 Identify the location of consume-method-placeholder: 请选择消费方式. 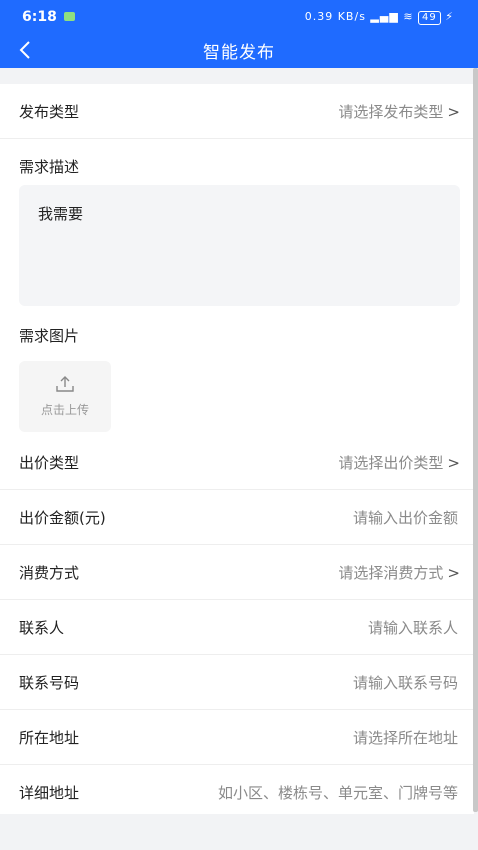
(391, 573).